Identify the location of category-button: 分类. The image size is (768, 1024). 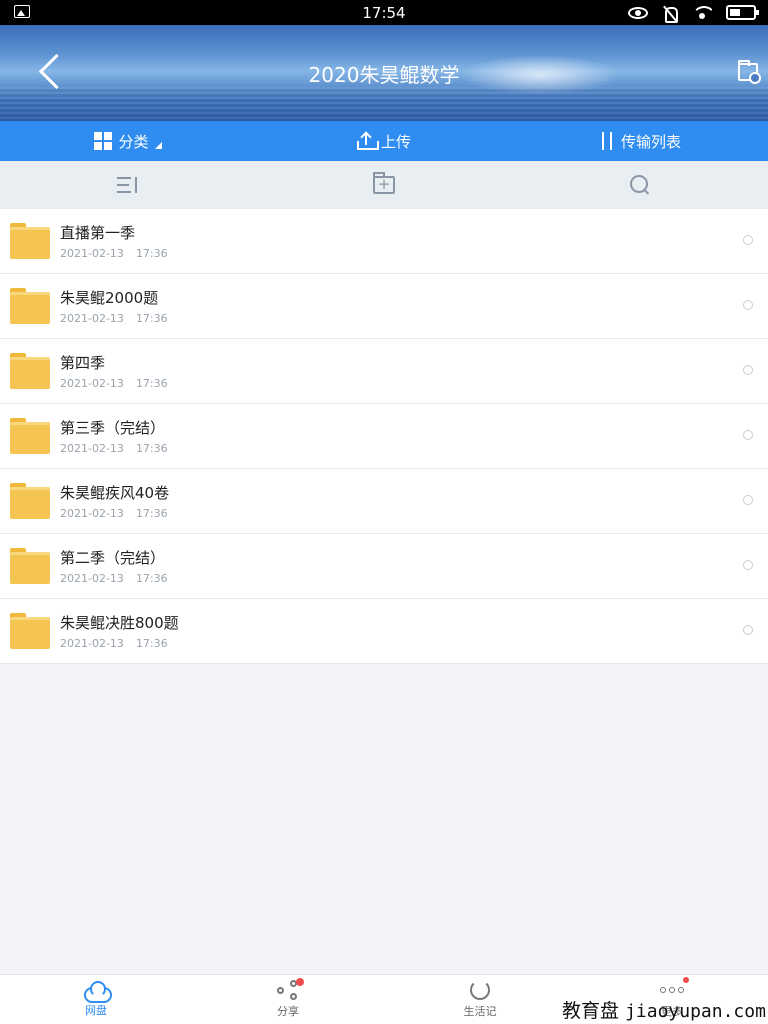
(128, 141).